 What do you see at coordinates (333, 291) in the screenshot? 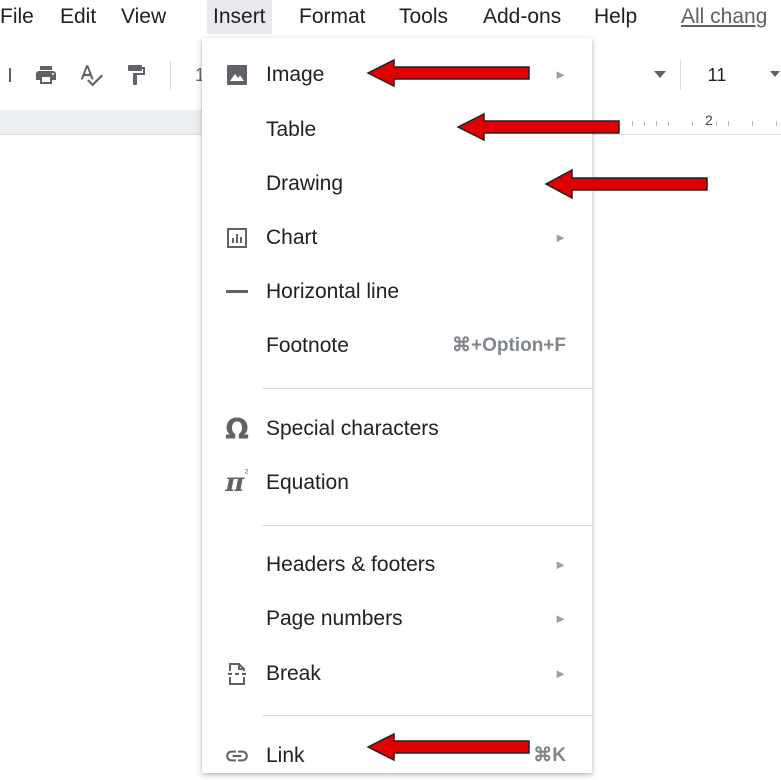
I see `menu-item-label: Horizontal line` at bounding box center [333, 291].